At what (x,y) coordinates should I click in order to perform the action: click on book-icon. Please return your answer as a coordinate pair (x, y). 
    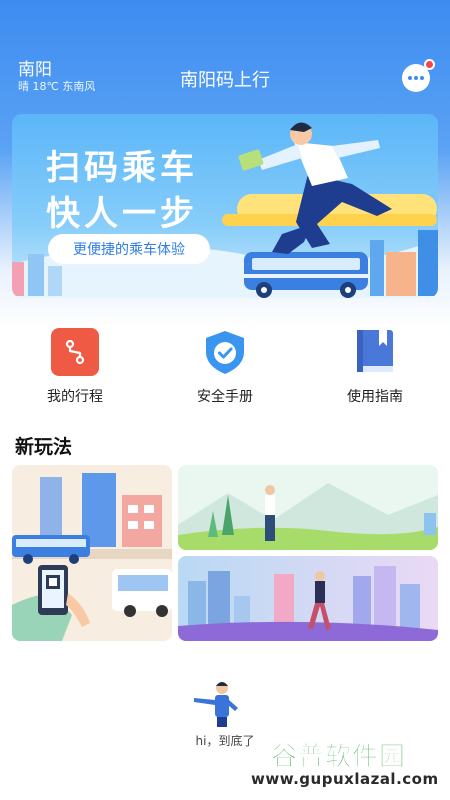
    Looking at the image, I should click on (375, 352).